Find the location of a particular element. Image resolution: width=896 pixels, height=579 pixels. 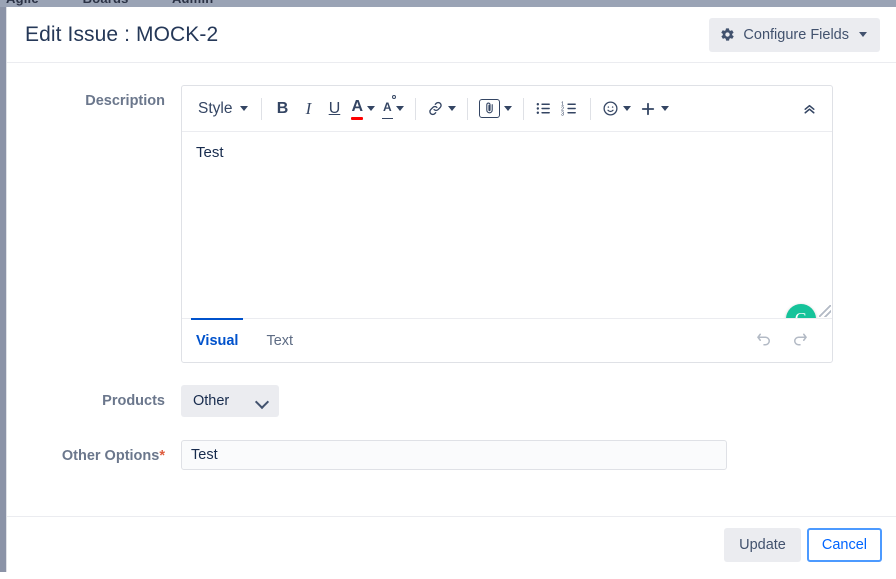

style-dropdown: Style is located at coordinates (222, 109).